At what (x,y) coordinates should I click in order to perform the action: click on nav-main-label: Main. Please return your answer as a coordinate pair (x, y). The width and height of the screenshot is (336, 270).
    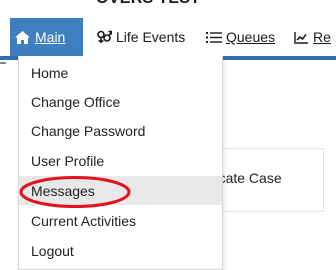
    Looking at the image, I should click on (50, 37).